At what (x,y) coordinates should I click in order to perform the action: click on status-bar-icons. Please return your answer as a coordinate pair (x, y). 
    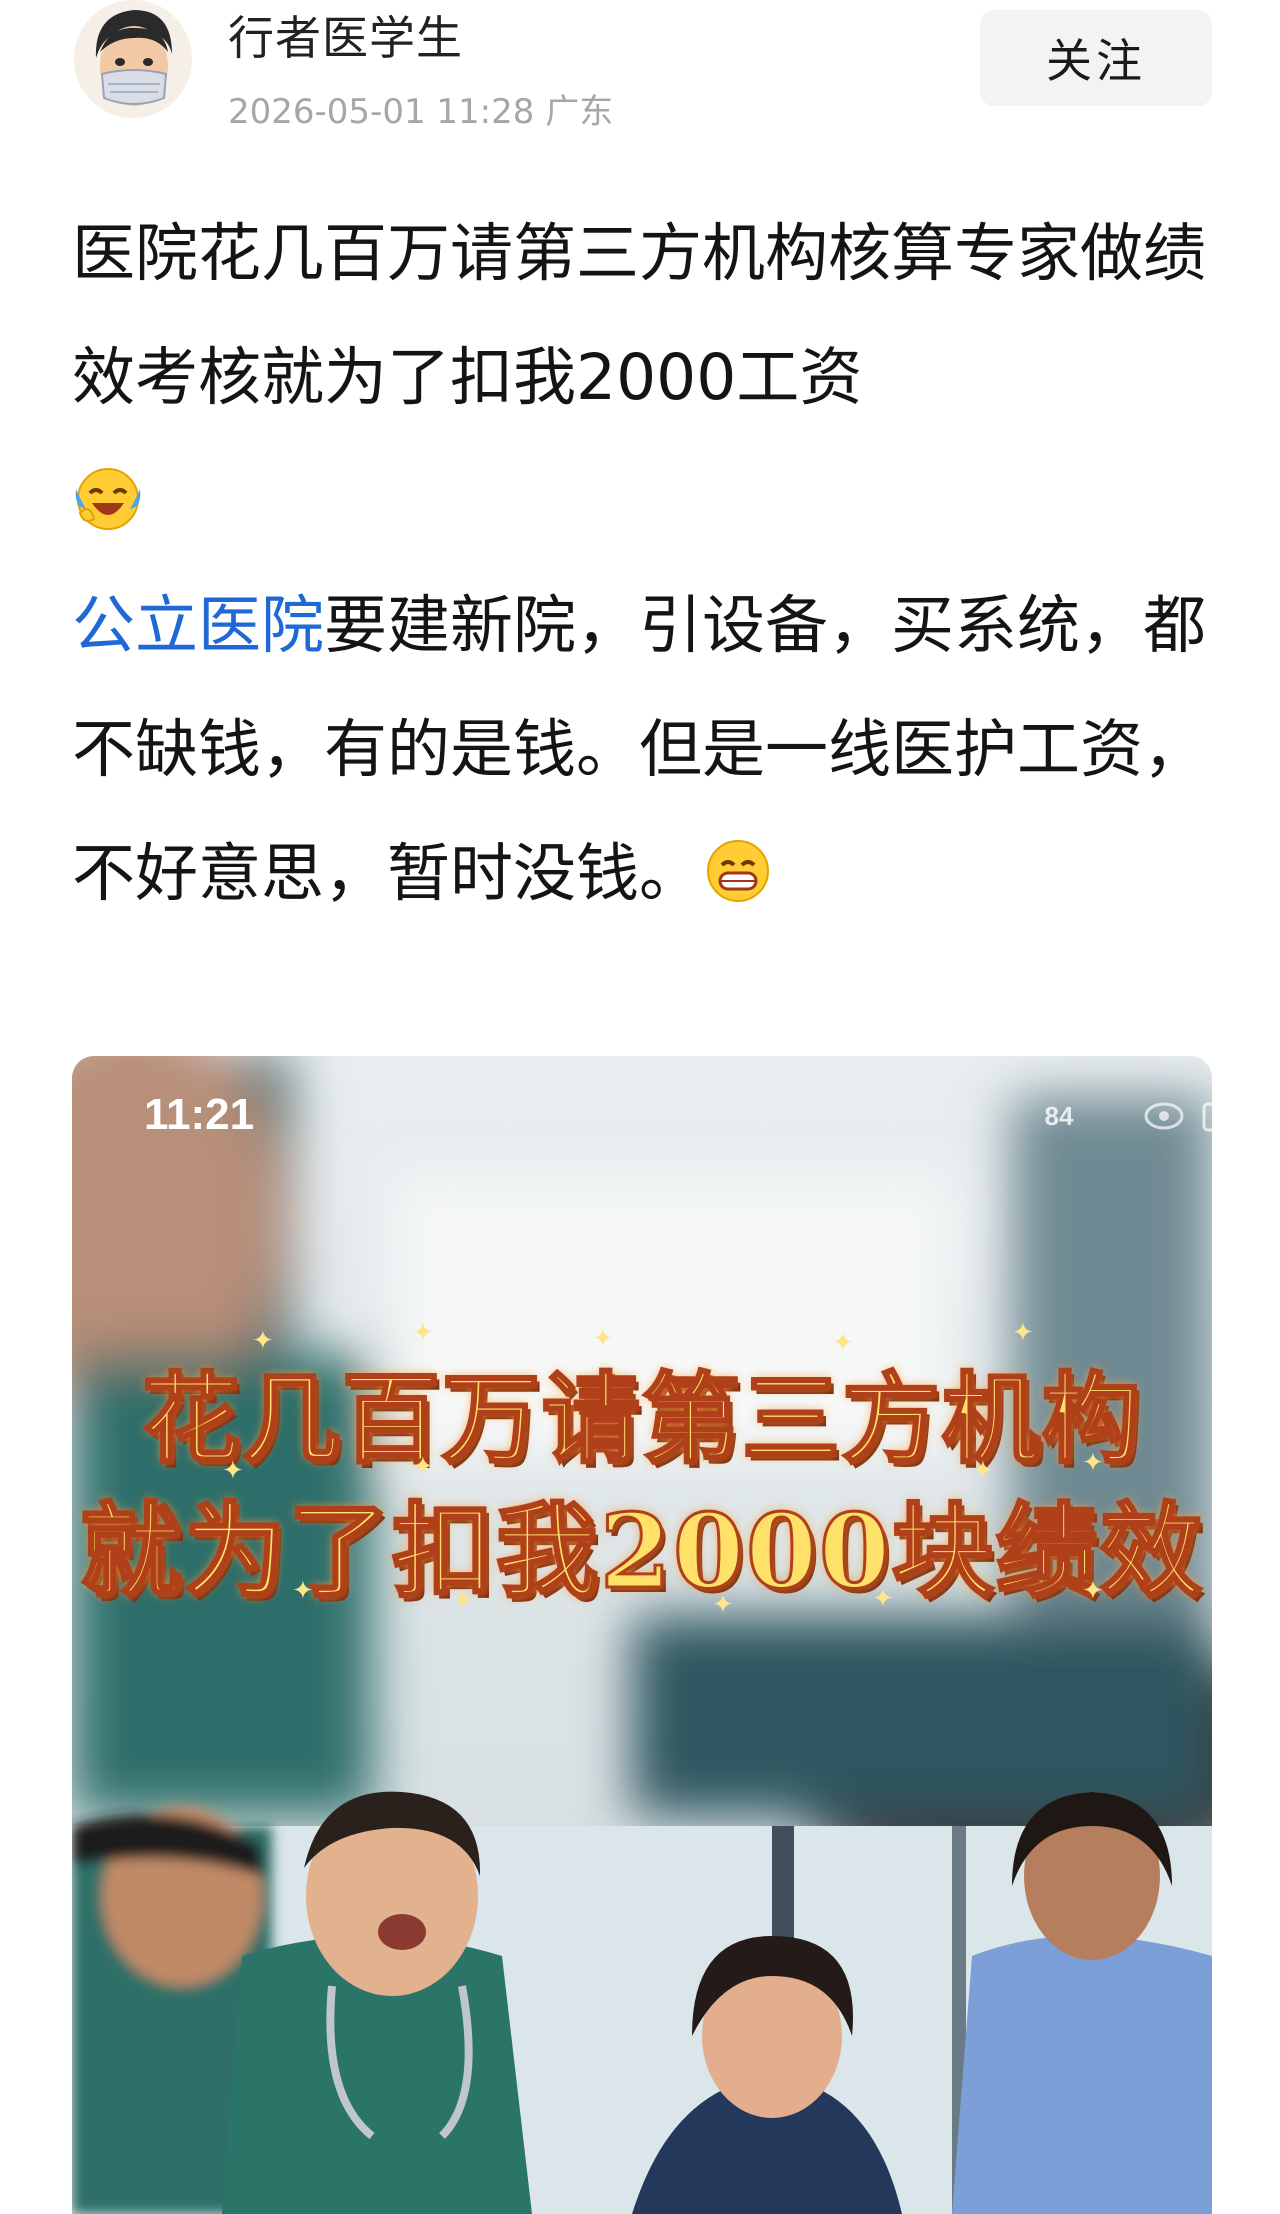
    Looking at the image, I should click on (1178, 1117).